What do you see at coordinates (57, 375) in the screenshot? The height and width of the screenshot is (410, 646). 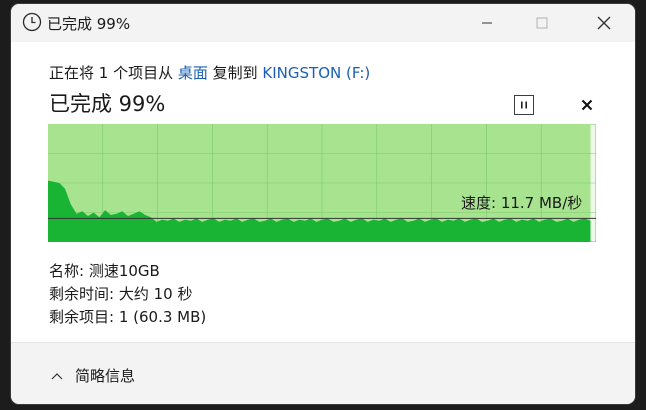 I see `chevron-up-icon` at bounding box center [57, 375].